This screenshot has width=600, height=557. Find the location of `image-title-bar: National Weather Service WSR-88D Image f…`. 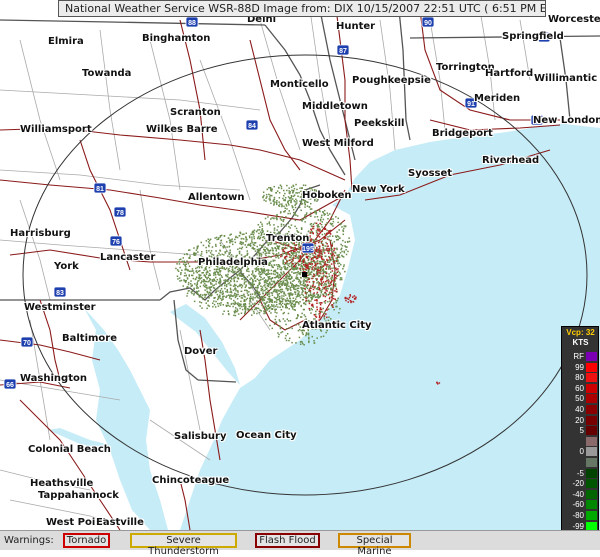

image-title-bar: National Weather Service WSR-88D Image f… is located at coordinates (302, 8).